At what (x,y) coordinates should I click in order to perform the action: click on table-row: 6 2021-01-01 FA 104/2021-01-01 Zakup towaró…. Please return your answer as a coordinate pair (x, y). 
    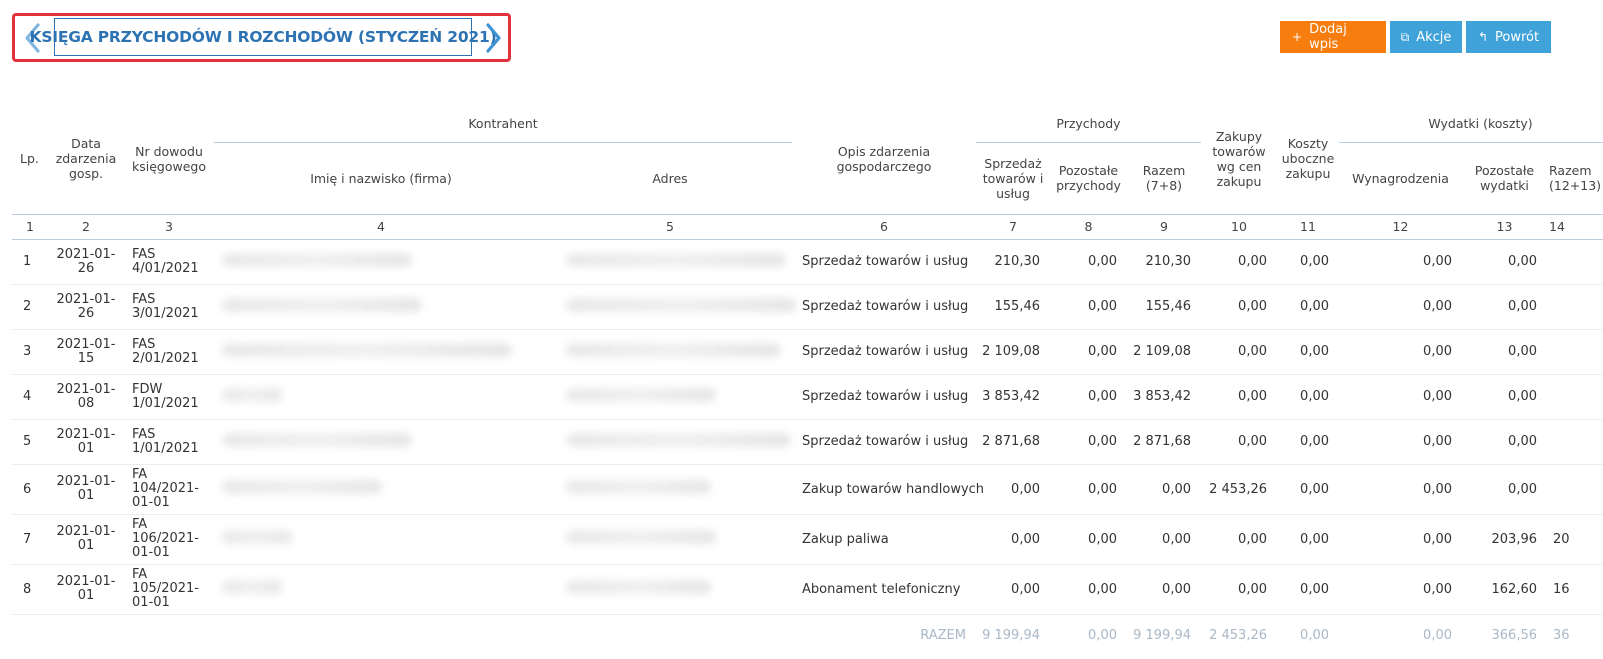
    Looking at the image, I should click on (807, 489).